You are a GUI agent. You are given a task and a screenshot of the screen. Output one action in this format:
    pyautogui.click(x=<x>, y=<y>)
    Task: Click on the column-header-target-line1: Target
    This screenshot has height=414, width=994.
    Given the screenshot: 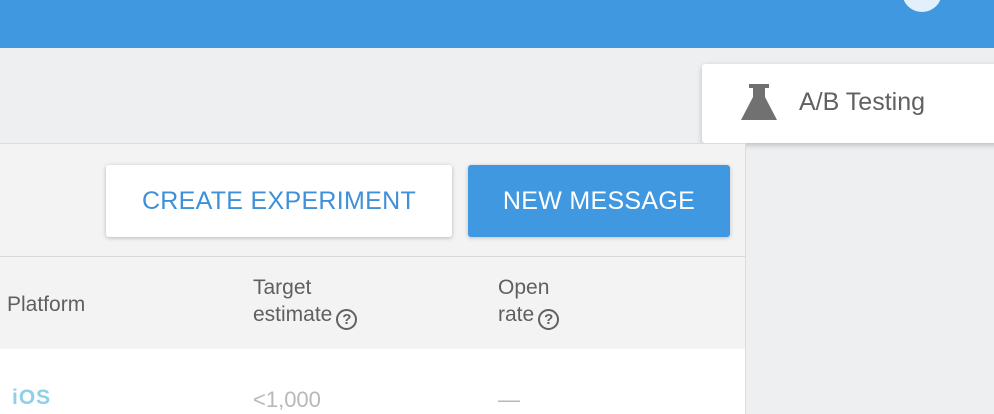 What is the action you would take?
    pyautogui.click(x=282, y=287)
    